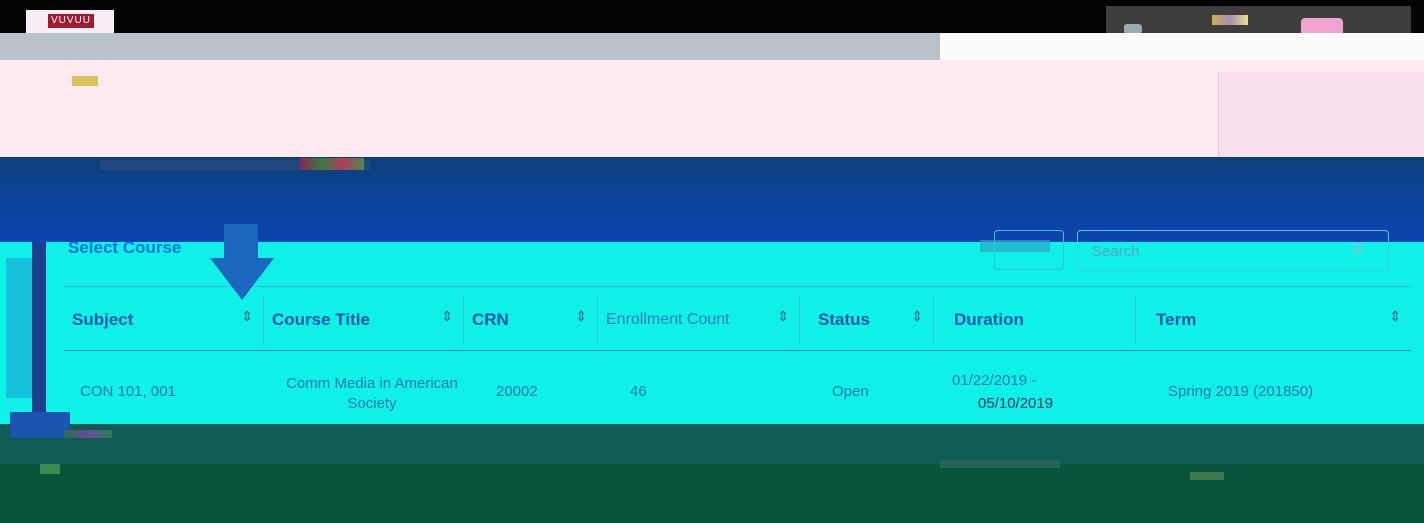  I want to click on header-side-panel, so click(1321, 114).